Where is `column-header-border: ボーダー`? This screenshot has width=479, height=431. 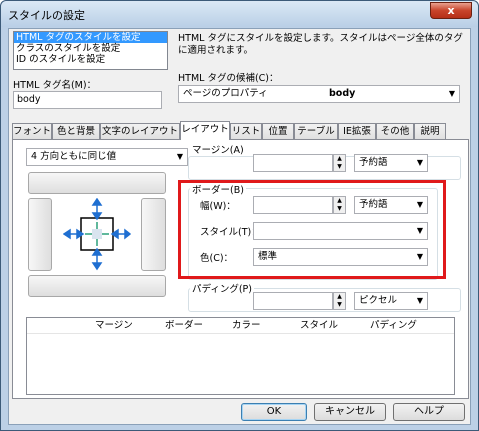 column-header-border: ボーダー is located at coordinates (184, 326).